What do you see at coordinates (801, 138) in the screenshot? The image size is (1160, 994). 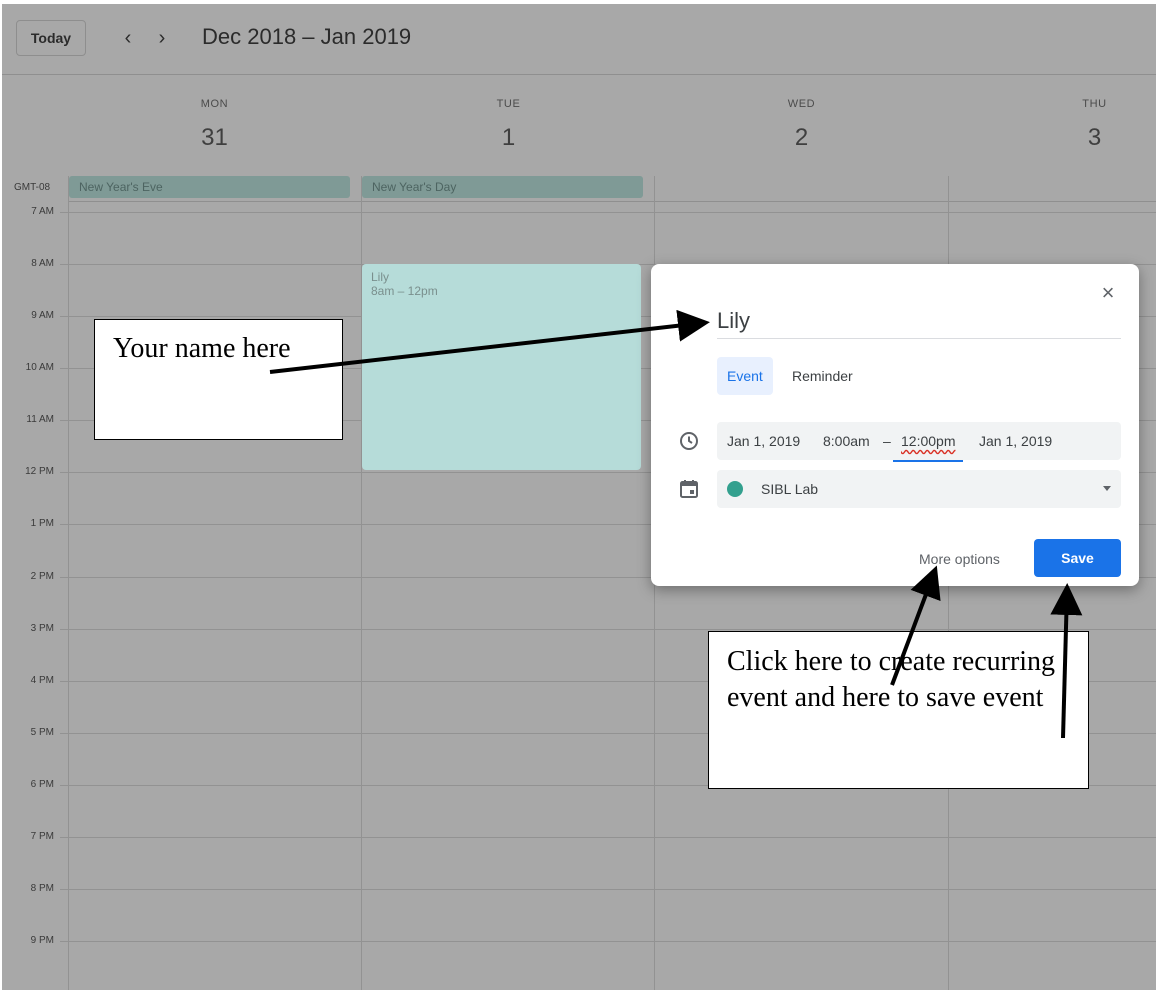 I see `day-number: 2` at bounding box center [801, 138].